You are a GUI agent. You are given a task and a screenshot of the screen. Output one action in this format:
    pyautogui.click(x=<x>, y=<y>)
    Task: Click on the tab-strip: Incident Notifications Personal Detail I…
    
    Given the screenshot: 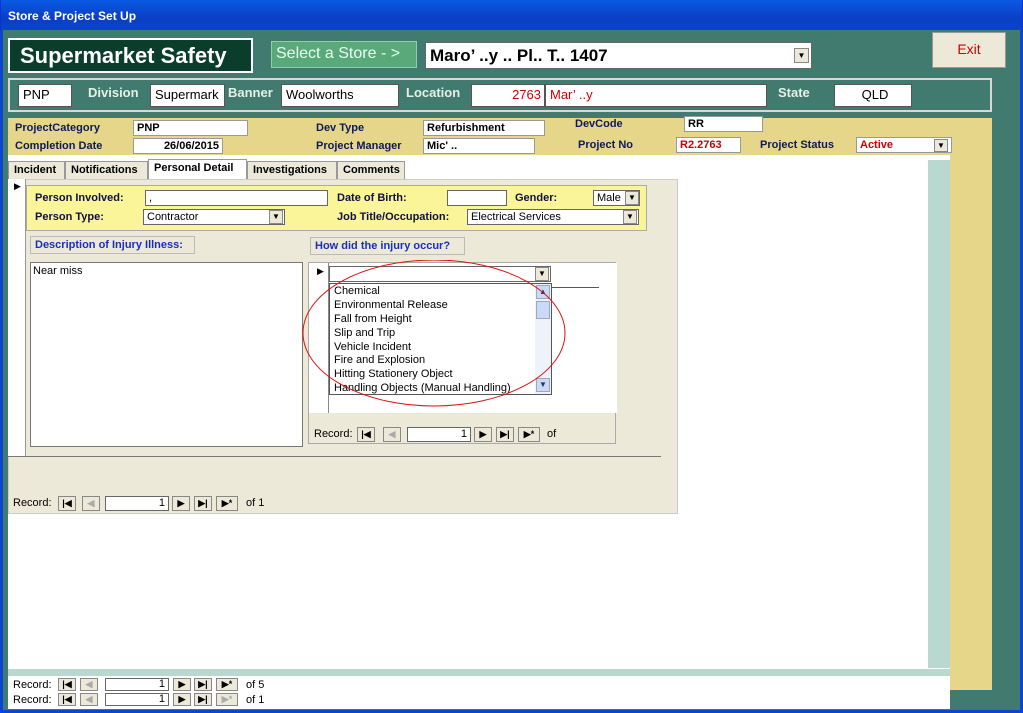 What is the action you would take?
    pyautogui.click(x=210, y=169)
    